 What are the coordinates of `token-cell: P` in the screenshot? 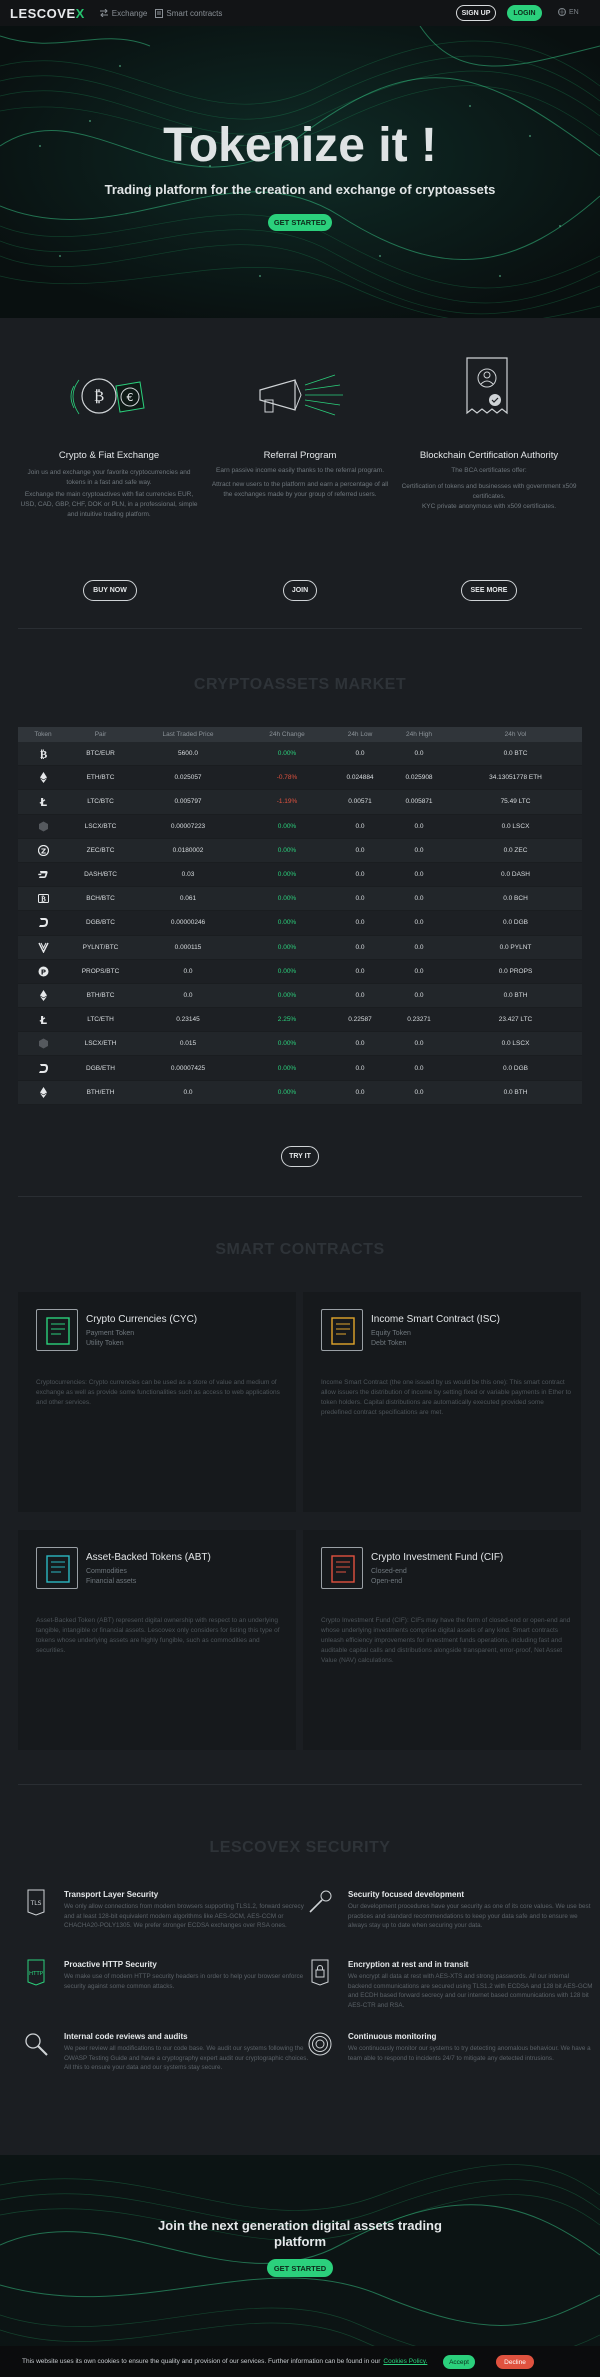 It's located at (43, 971).